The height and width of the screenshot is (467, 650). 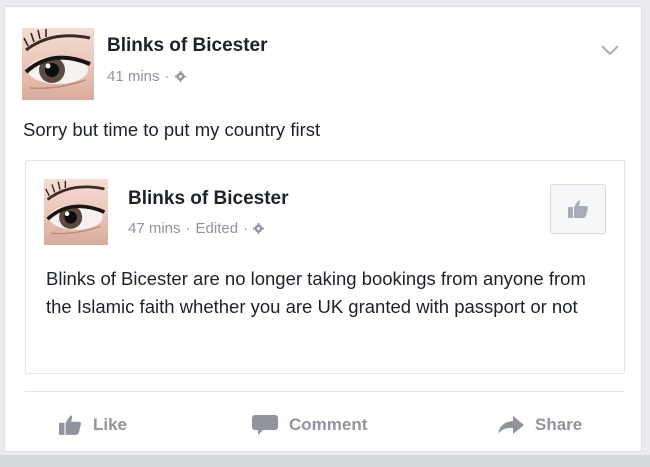 I want to click on shared-post-meta: 47 mins · Edited ·, so click(x=196, y=228).